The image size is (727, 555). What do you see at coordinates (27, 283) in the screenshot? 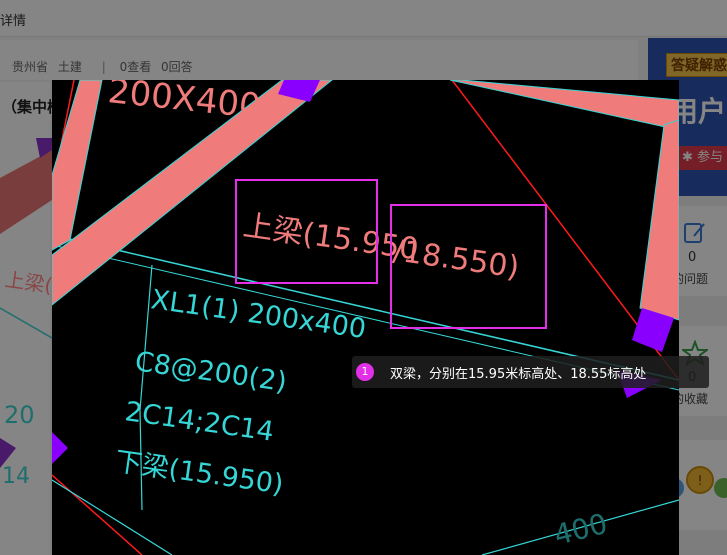
I see `left-upper-beam-text: 上梁(1` at bounding box center [27, 283].